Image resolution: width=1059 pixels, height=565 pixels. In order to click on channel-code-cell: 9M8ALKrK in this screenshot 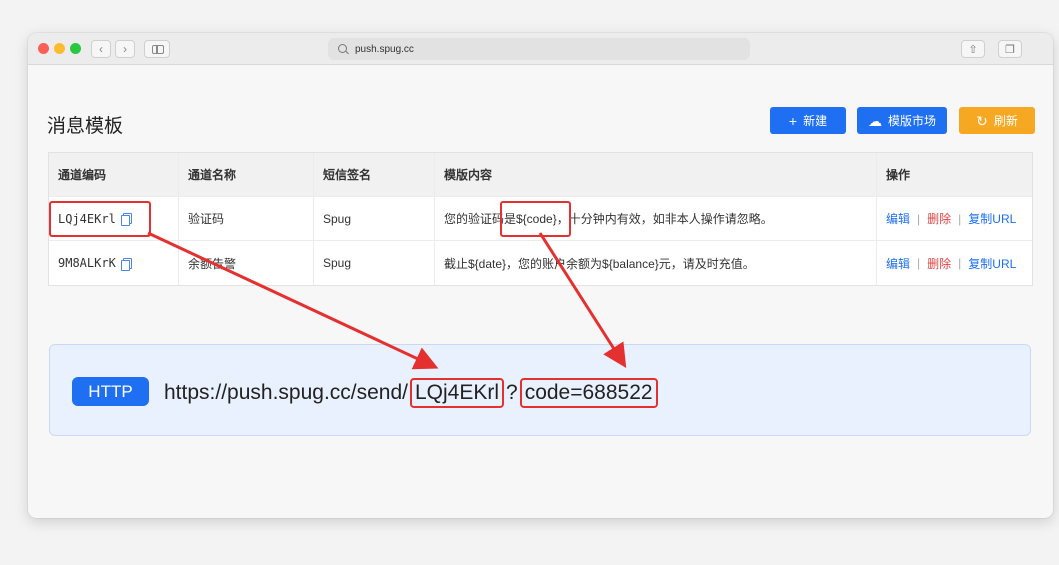, I will do `click(114, 263)`.